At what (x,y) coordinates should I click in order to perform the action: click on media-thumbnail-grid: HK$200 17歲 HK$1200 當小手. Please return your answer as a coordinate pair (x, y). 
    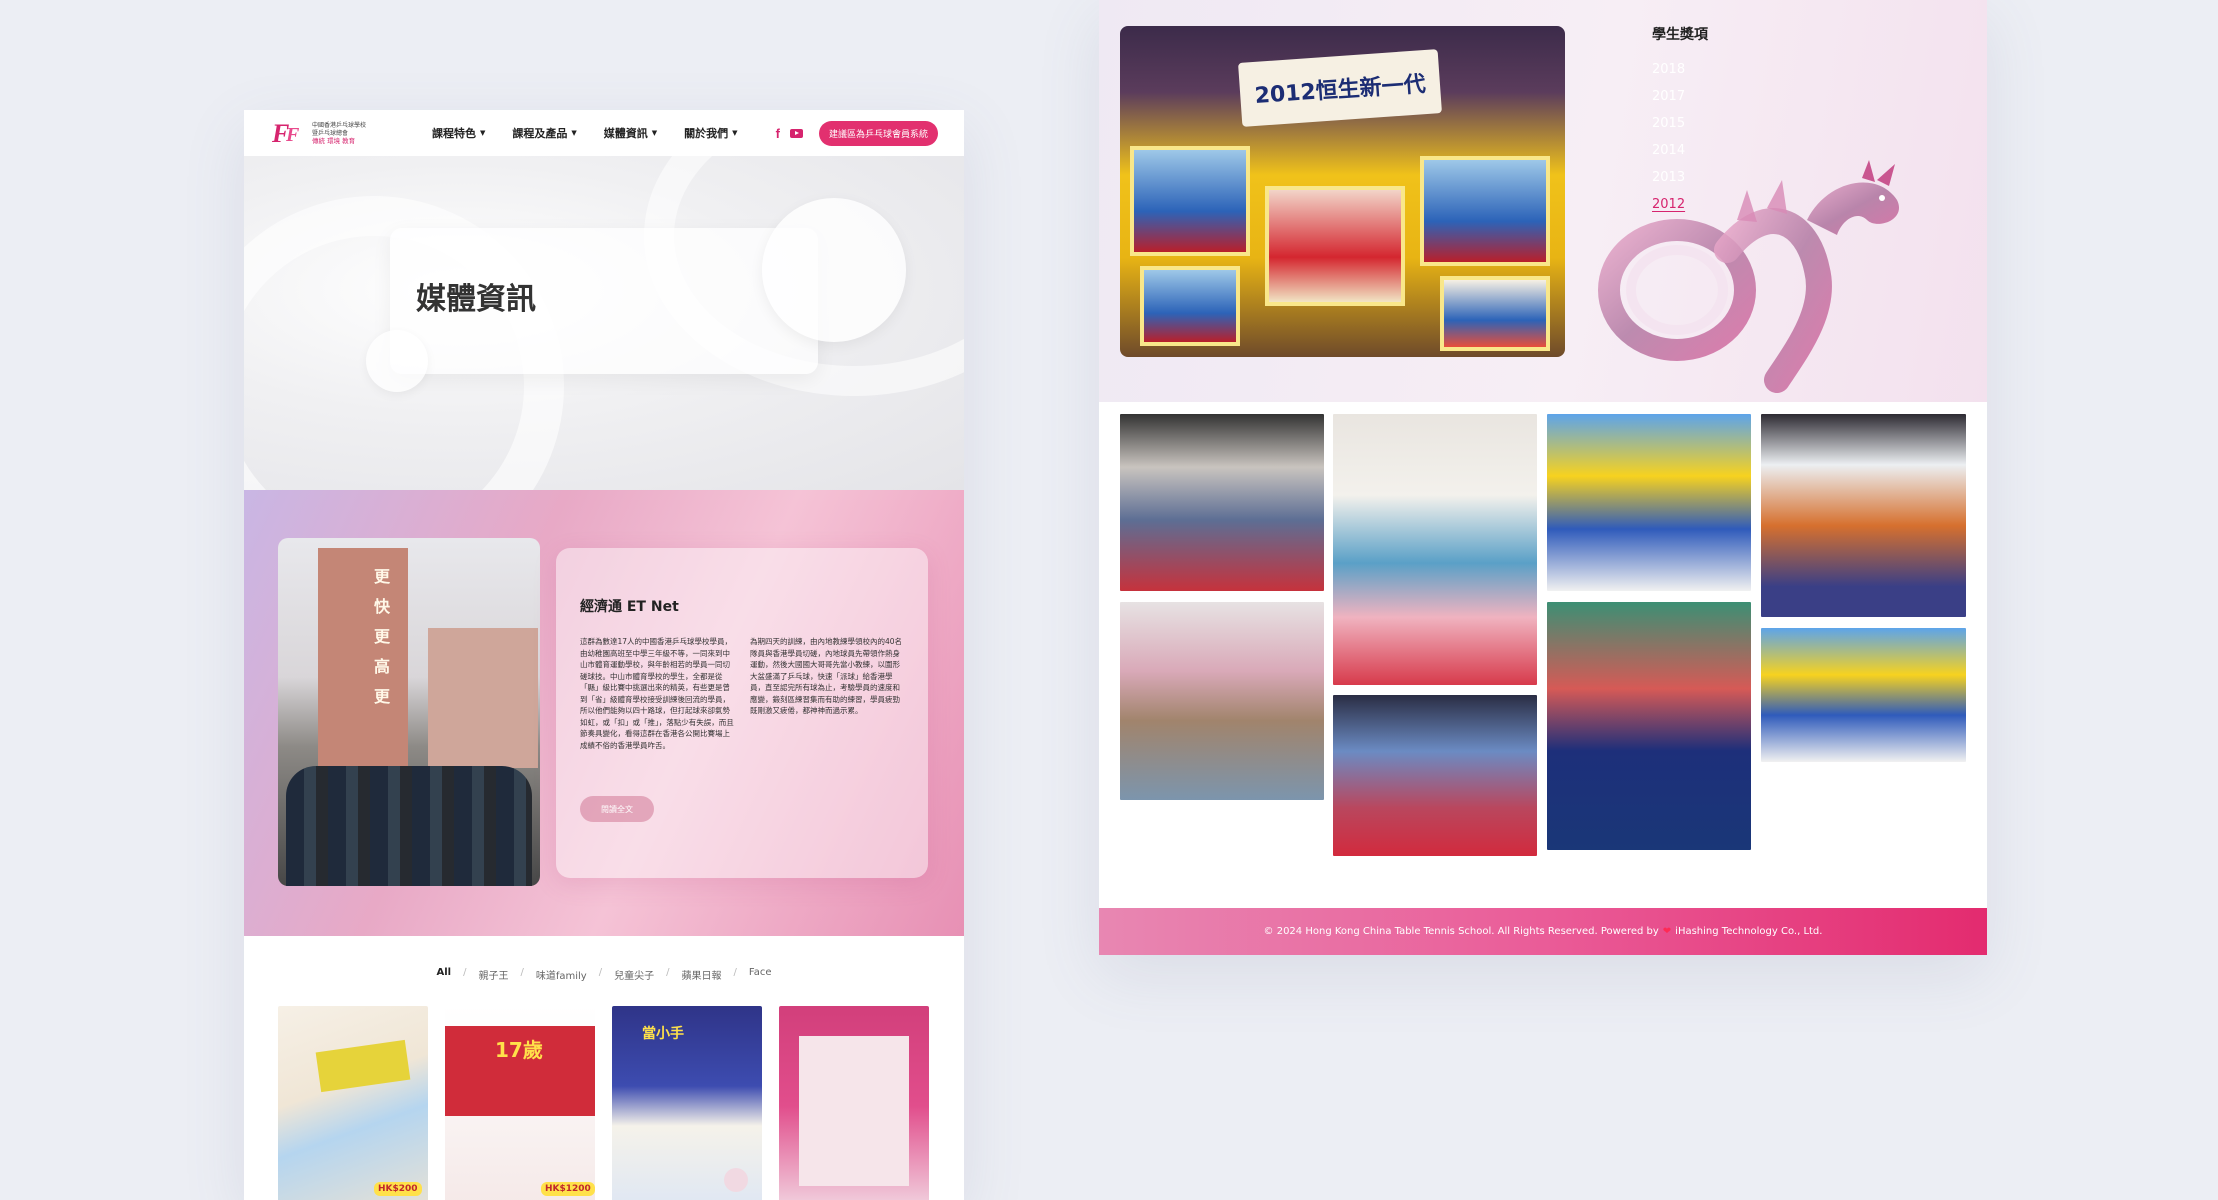
    Looking at the image, I should click on (603, 1103).